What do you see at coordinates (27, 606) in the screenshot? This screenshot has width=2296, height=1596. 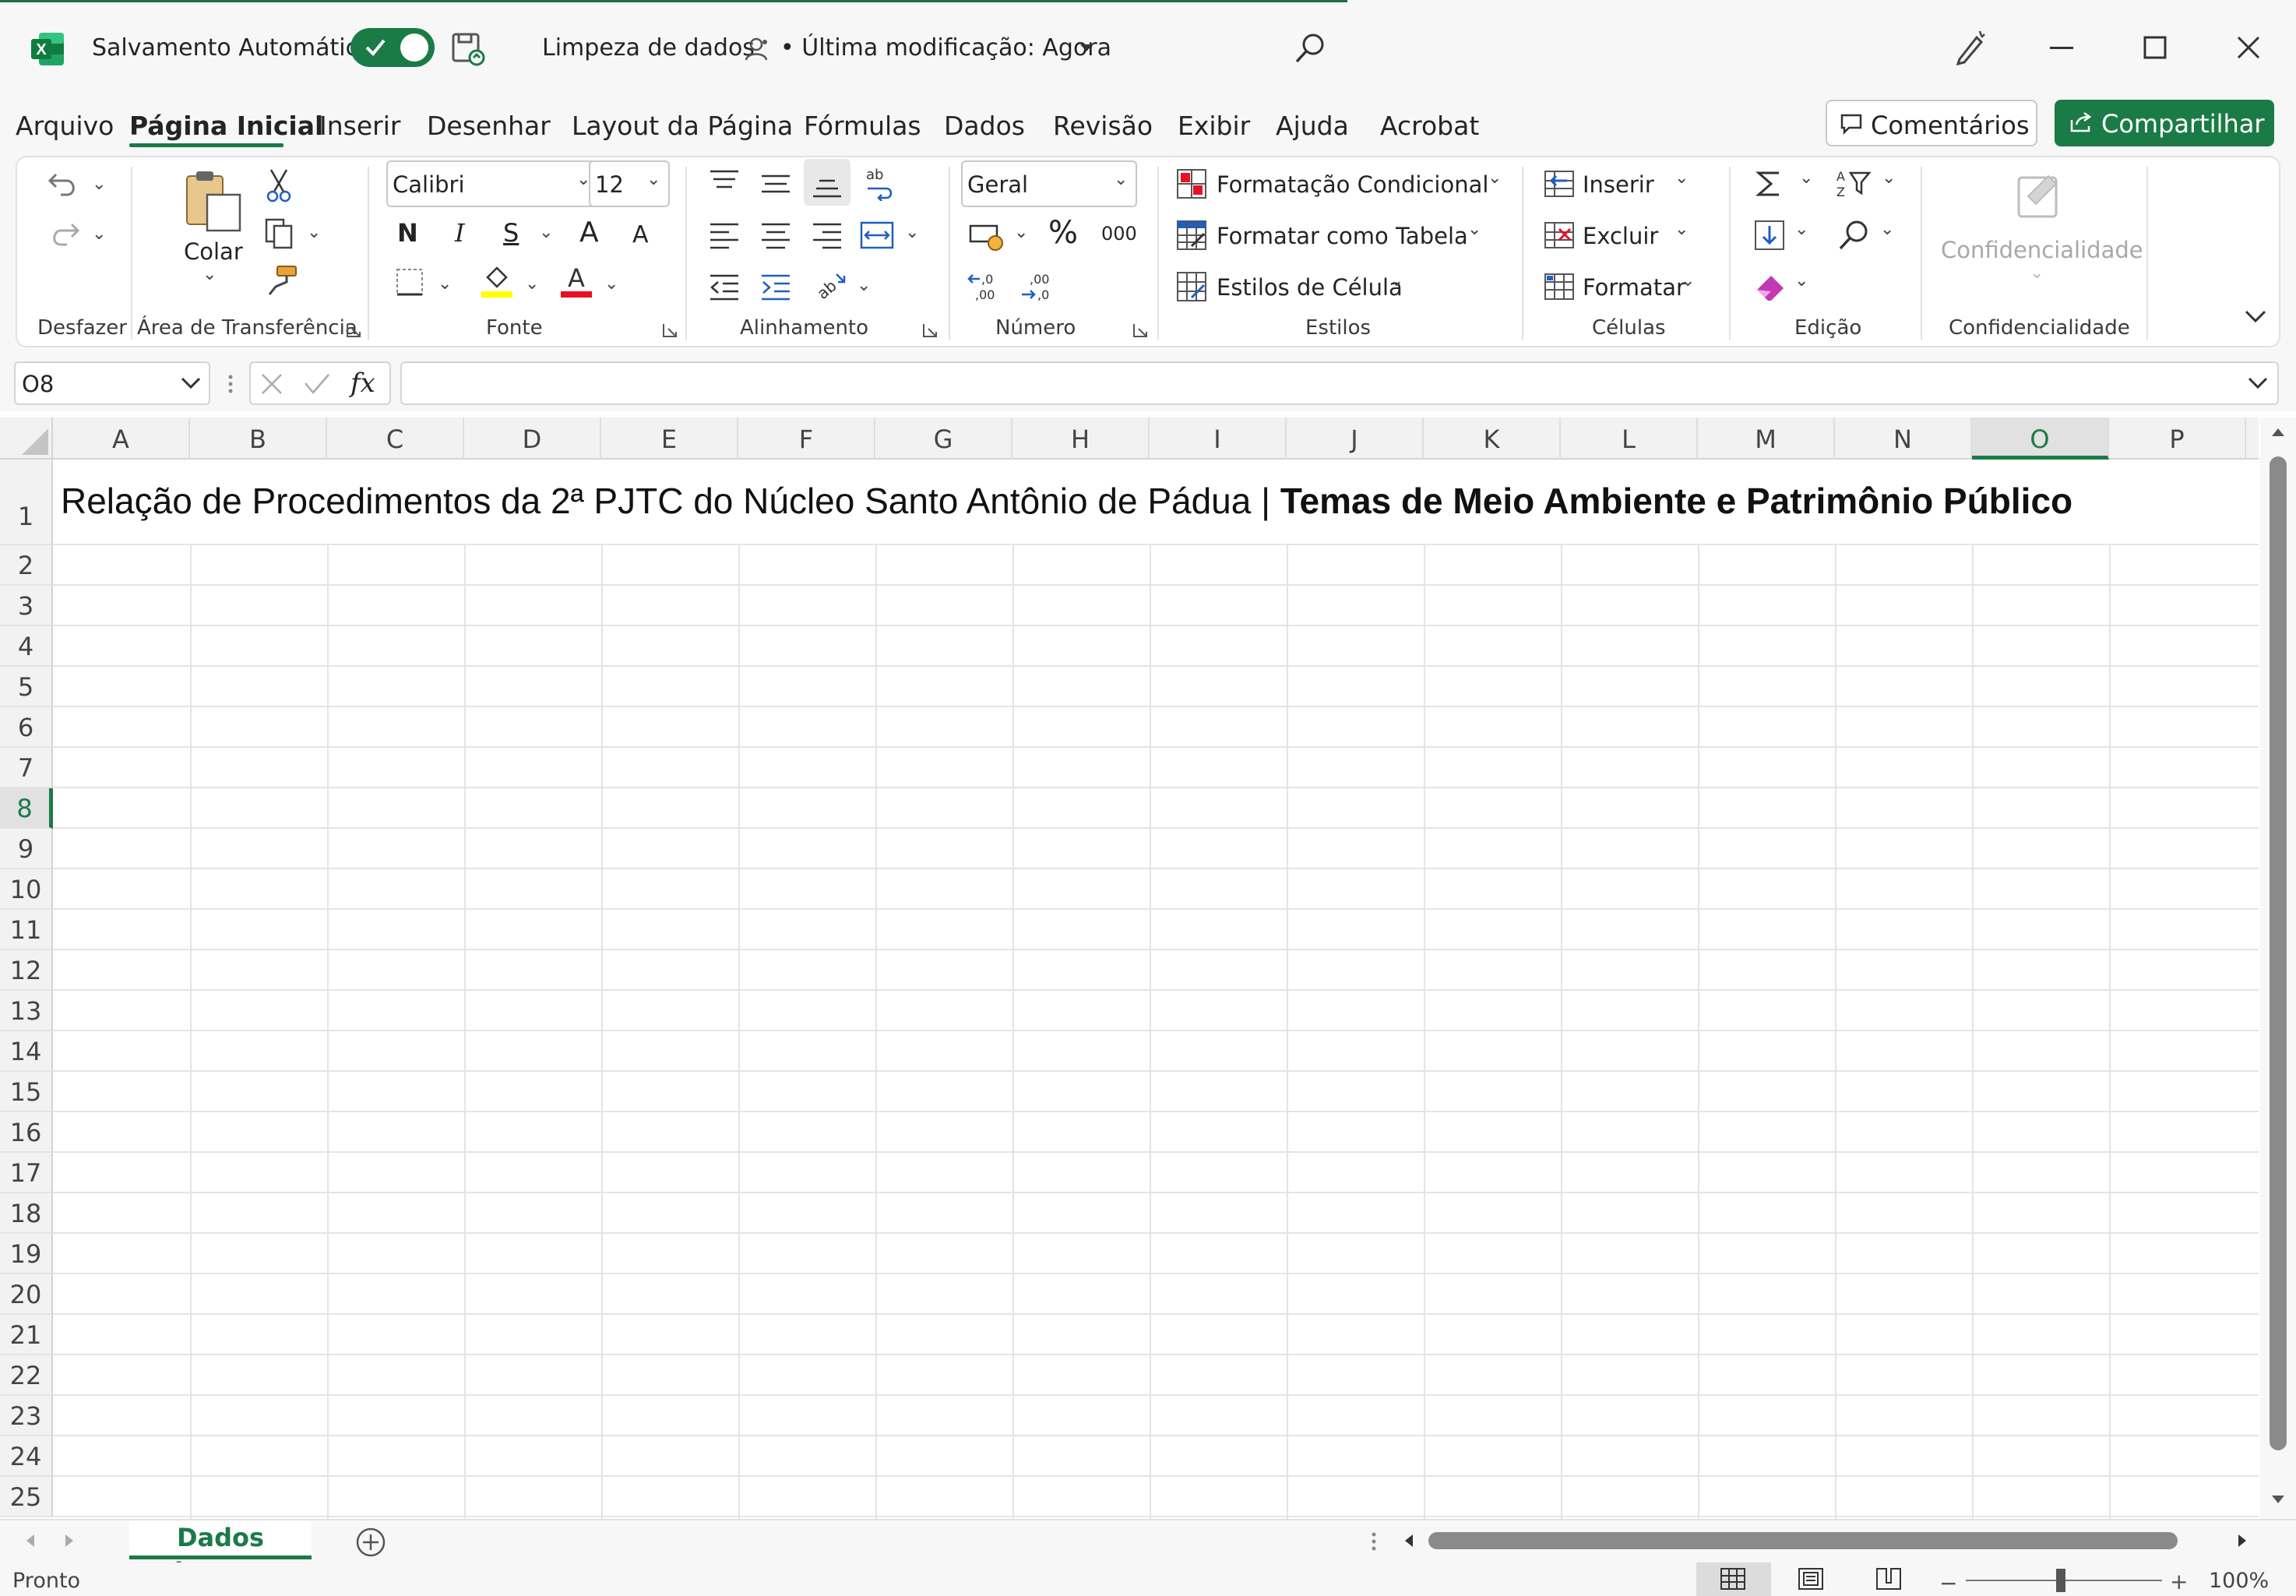 I see `row-header-3: 3` at bounding box center [27, 606].